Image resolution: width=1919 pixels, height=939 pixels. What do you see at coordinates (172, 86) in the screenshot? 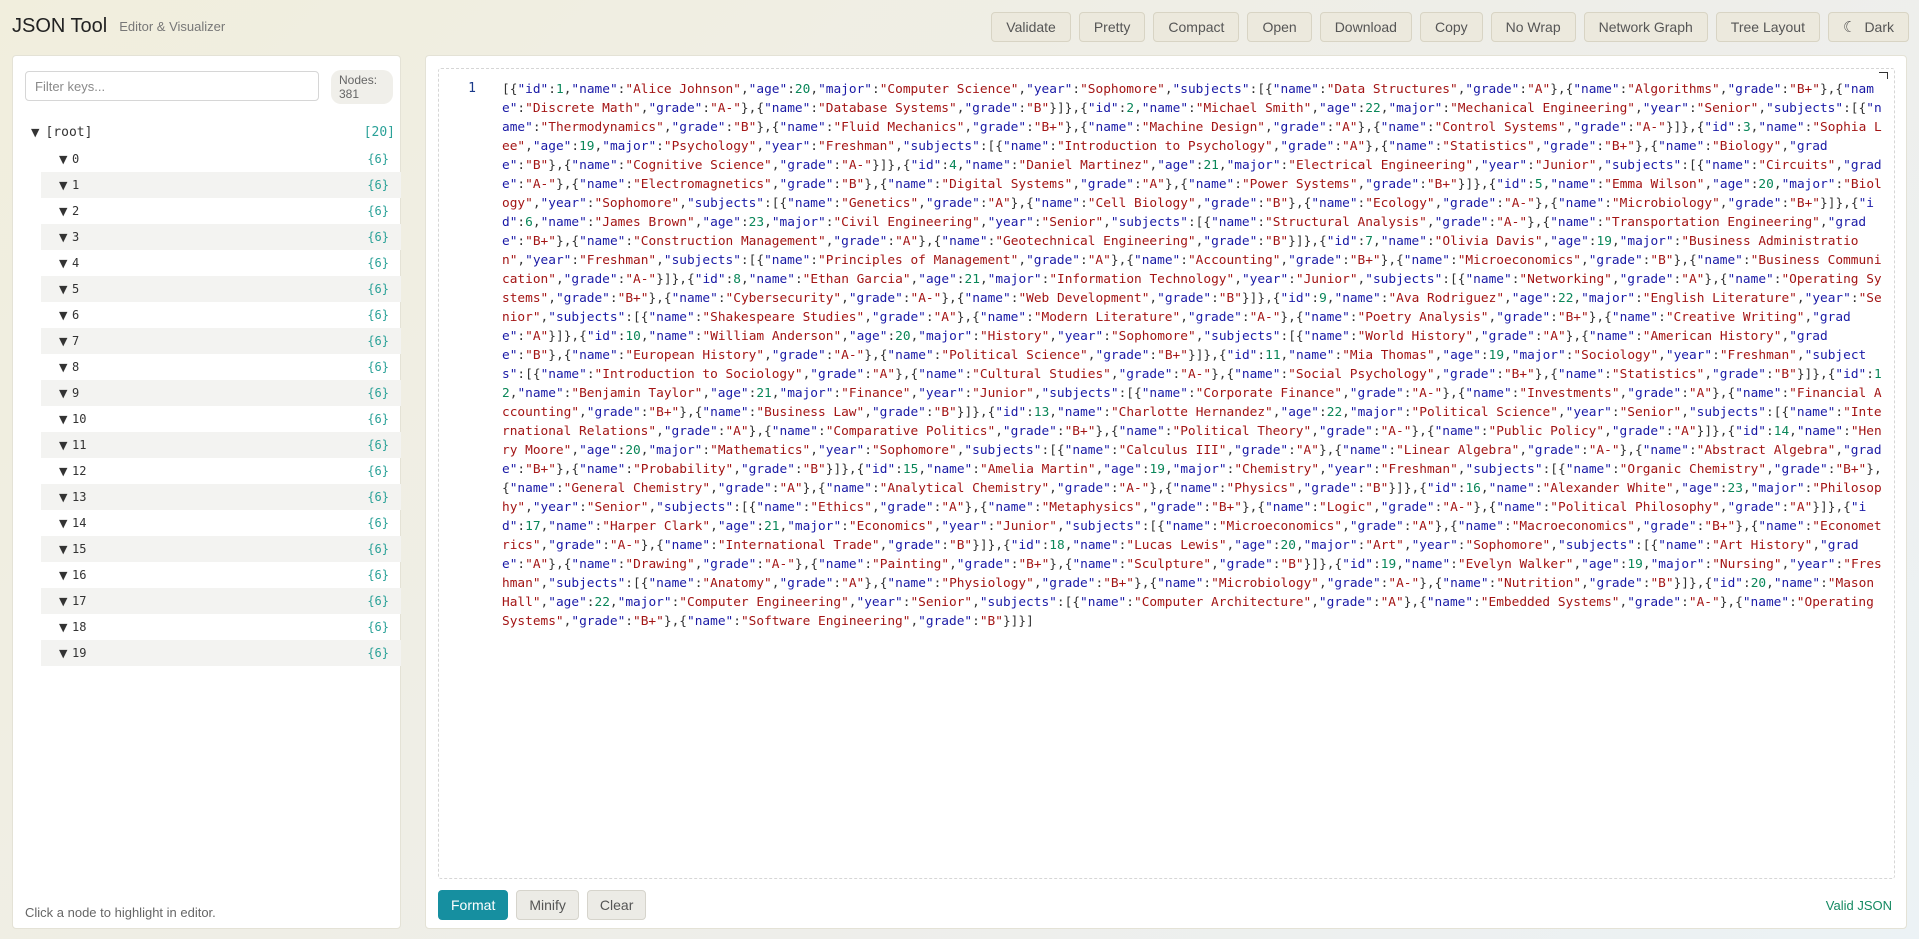
I see `filter-keys-input` at bounding box center [172, 86].